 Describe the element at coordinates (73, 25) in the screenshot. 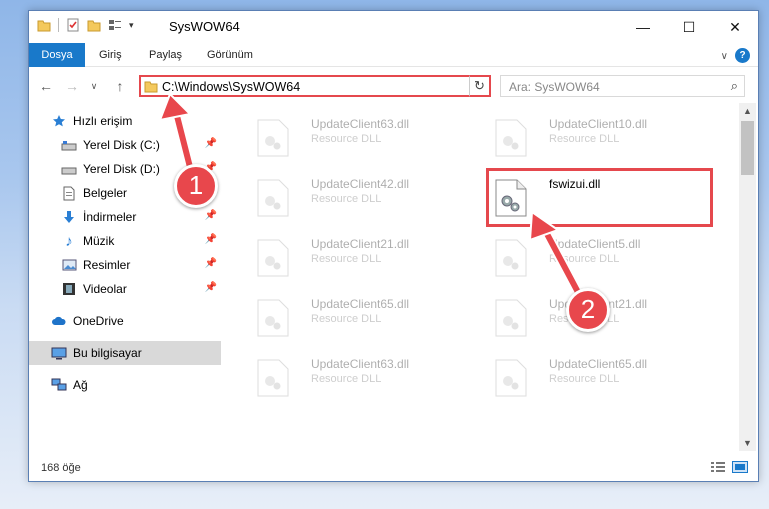

I see `properties-icon` at that location.